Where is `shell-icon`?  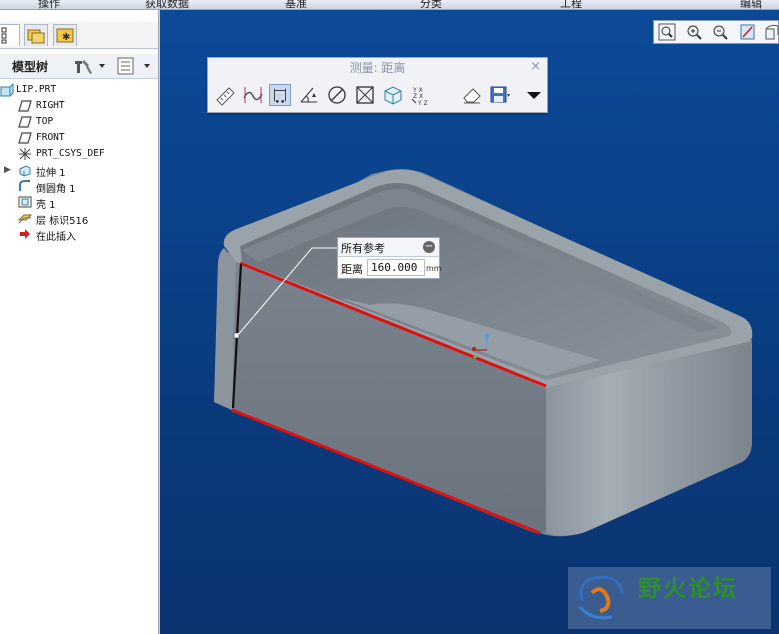
shell-icon is located at coordinates (25, 202).